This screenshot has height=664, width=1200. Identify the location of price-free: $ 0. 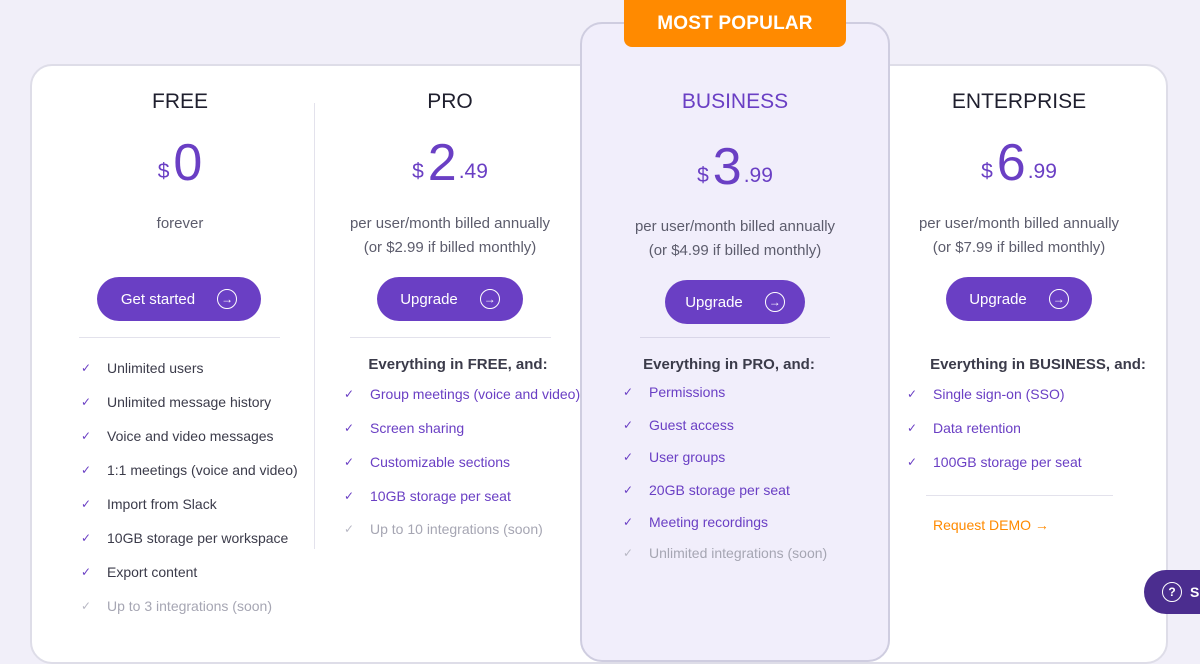
(180, 163).